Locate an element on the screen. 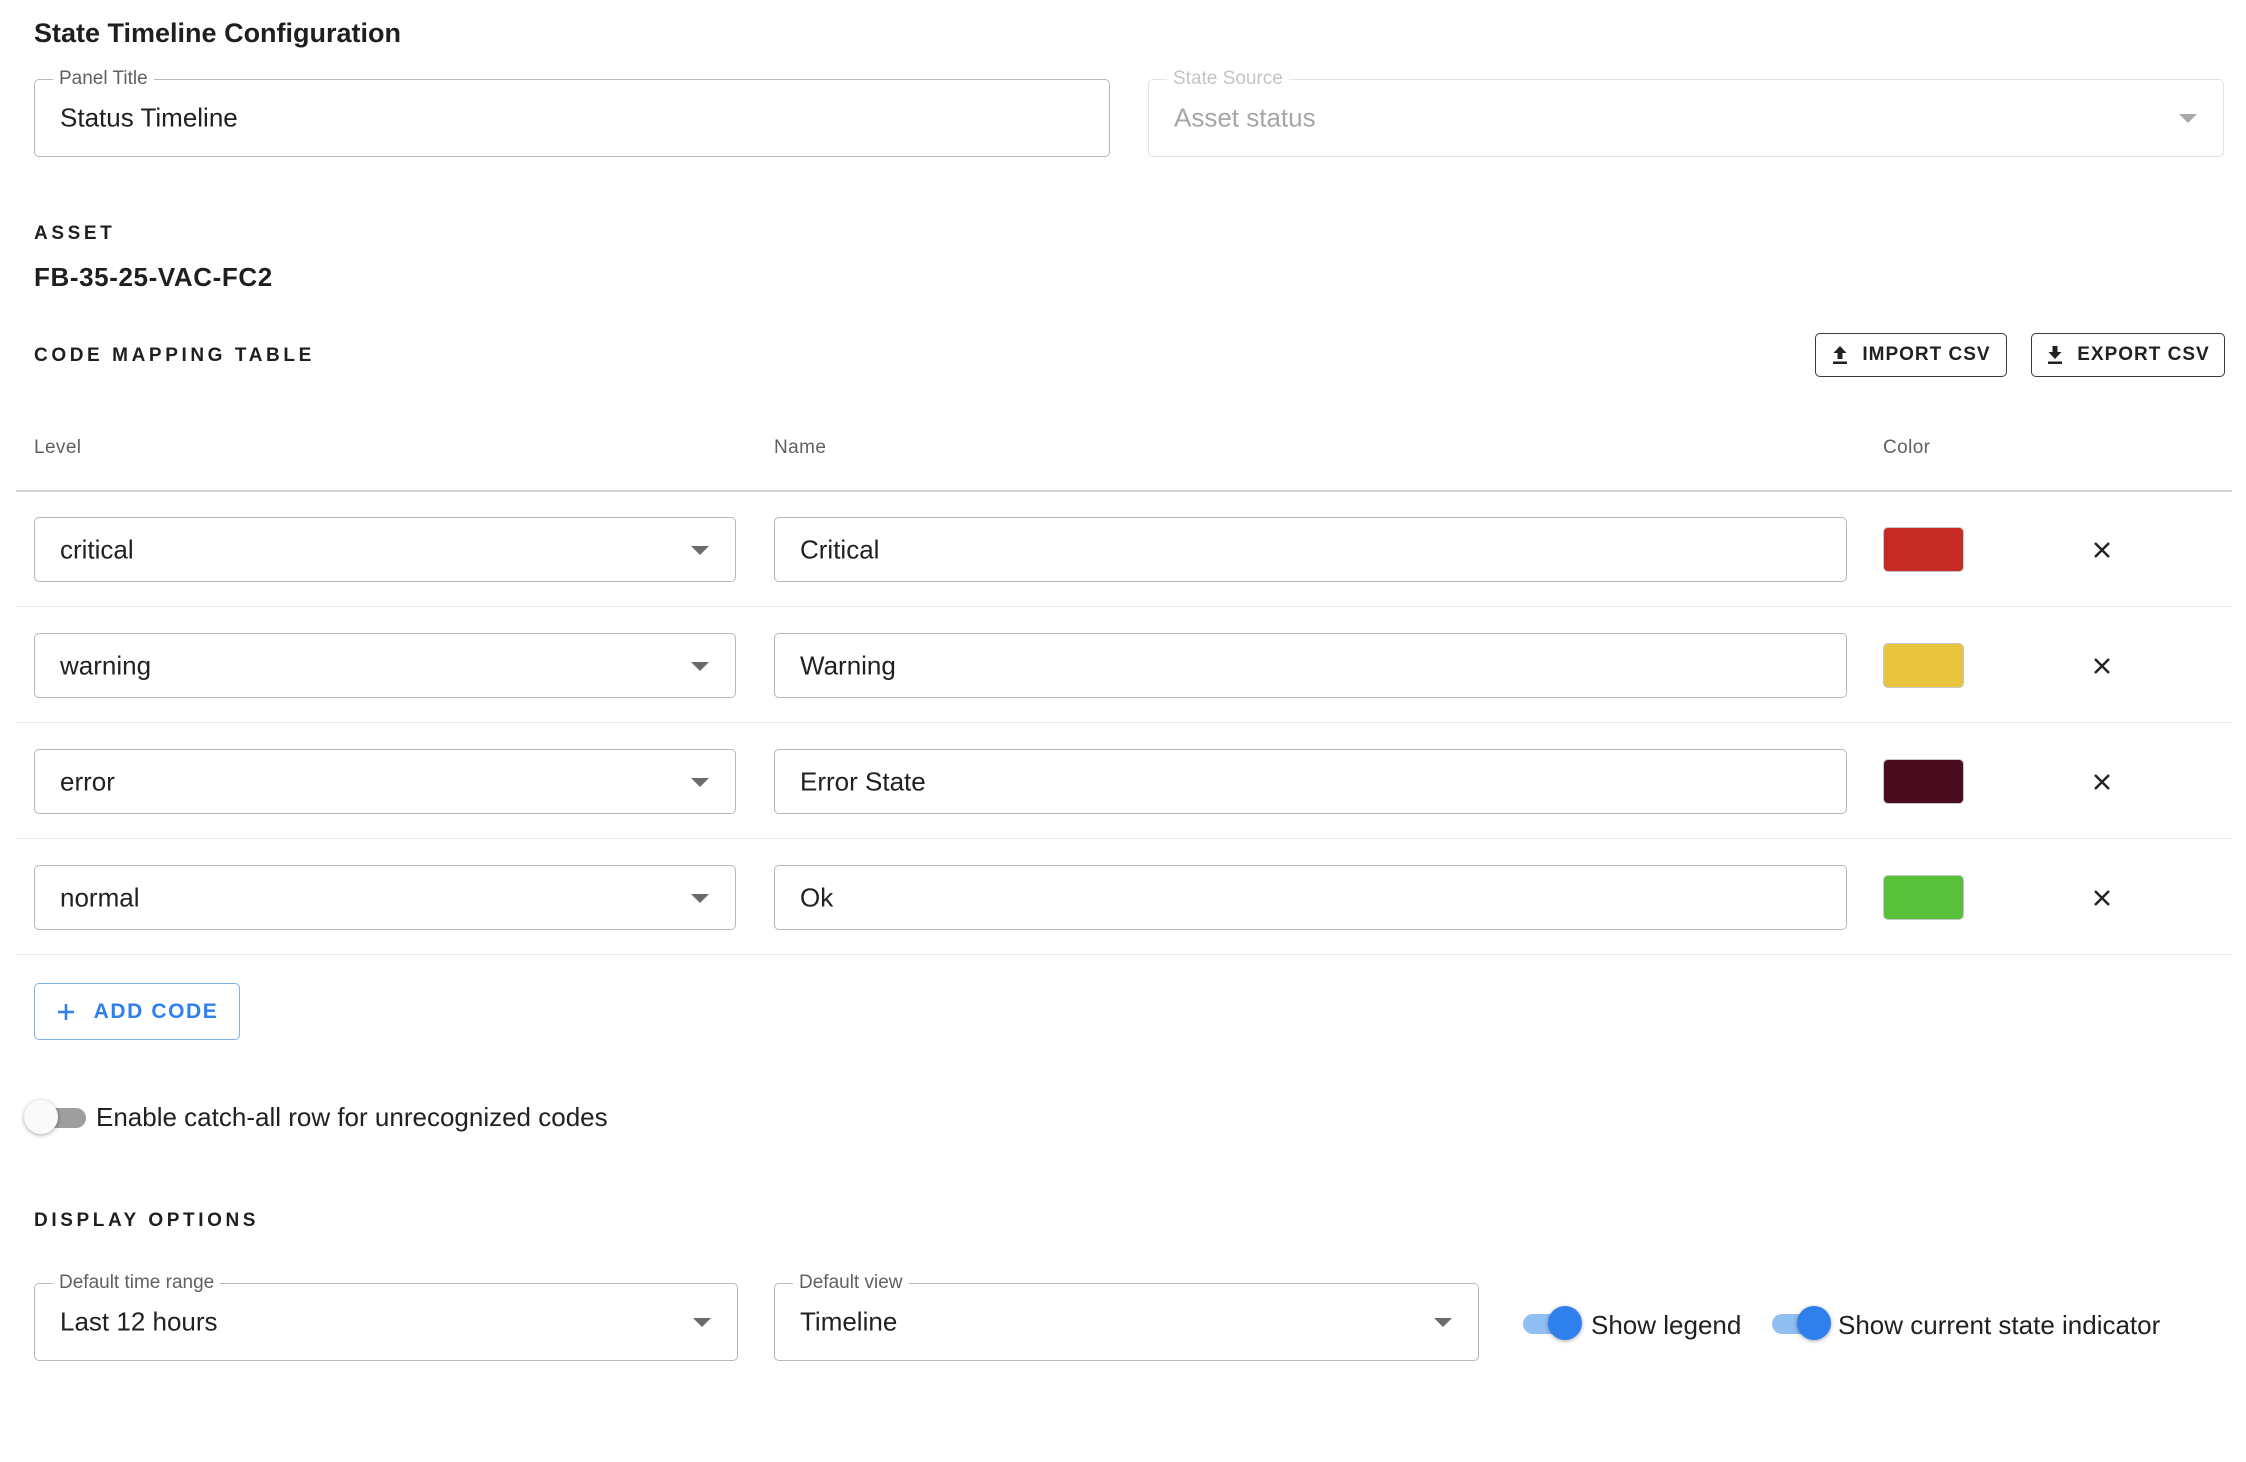 This screenshot has height=1462, width=2246. plus-icon is located at coordinates (65, 1011).